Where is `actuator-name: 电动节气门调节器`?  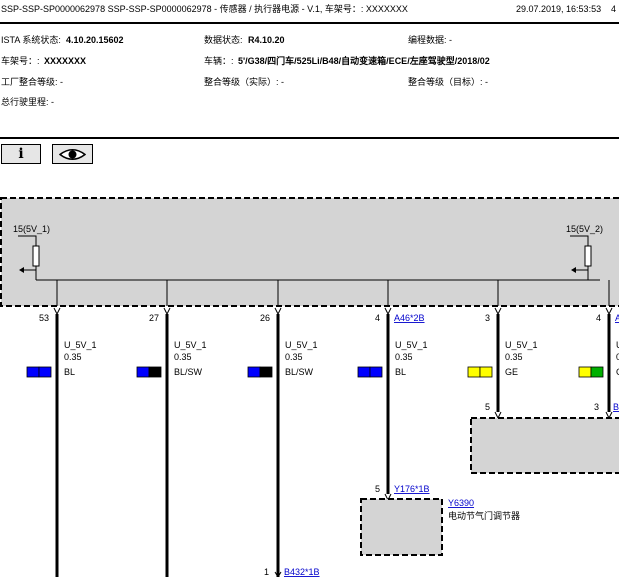 actuator-name: 电动节气门调节器 is located at coordinates (484, 515).